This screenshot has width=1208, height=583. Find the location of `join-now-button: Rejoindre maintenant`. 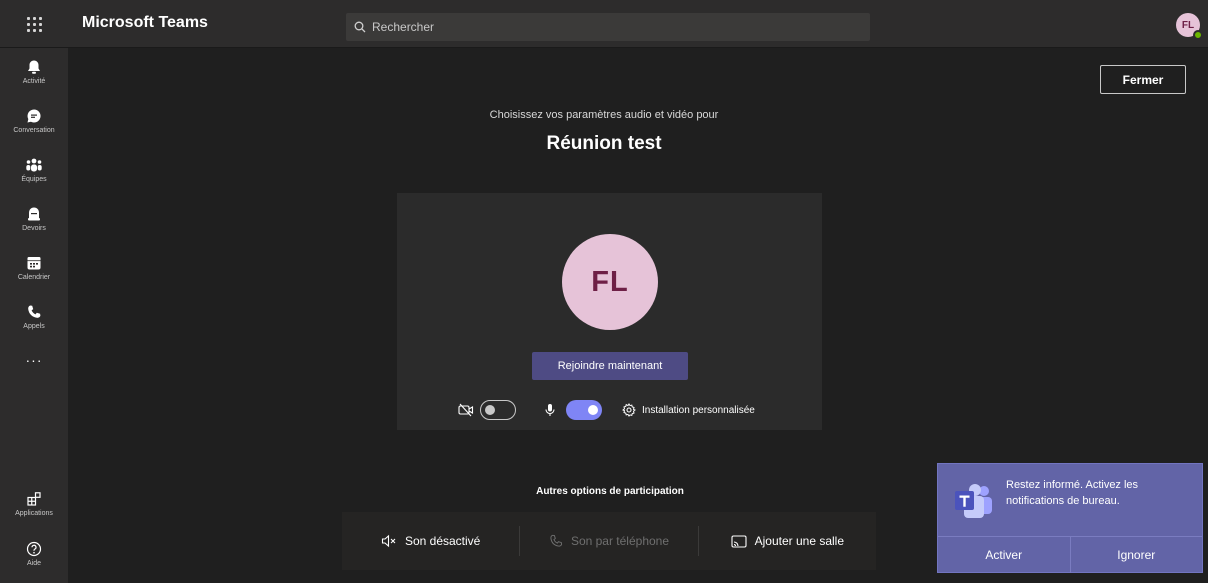

join-now-button: Rejoindre maintenant is located at coordinates (610, 366).